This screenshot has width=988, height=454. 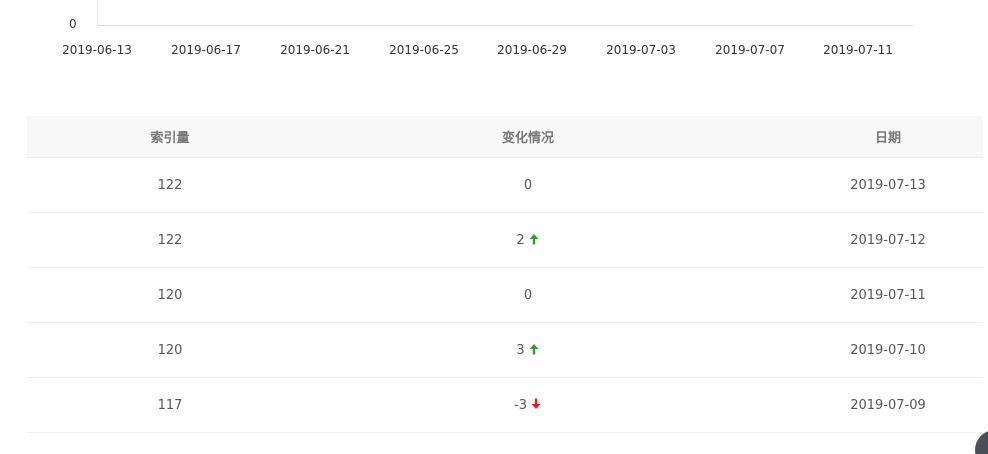 I want to click on header-change: 变化情况, so click(x=527, y=138).